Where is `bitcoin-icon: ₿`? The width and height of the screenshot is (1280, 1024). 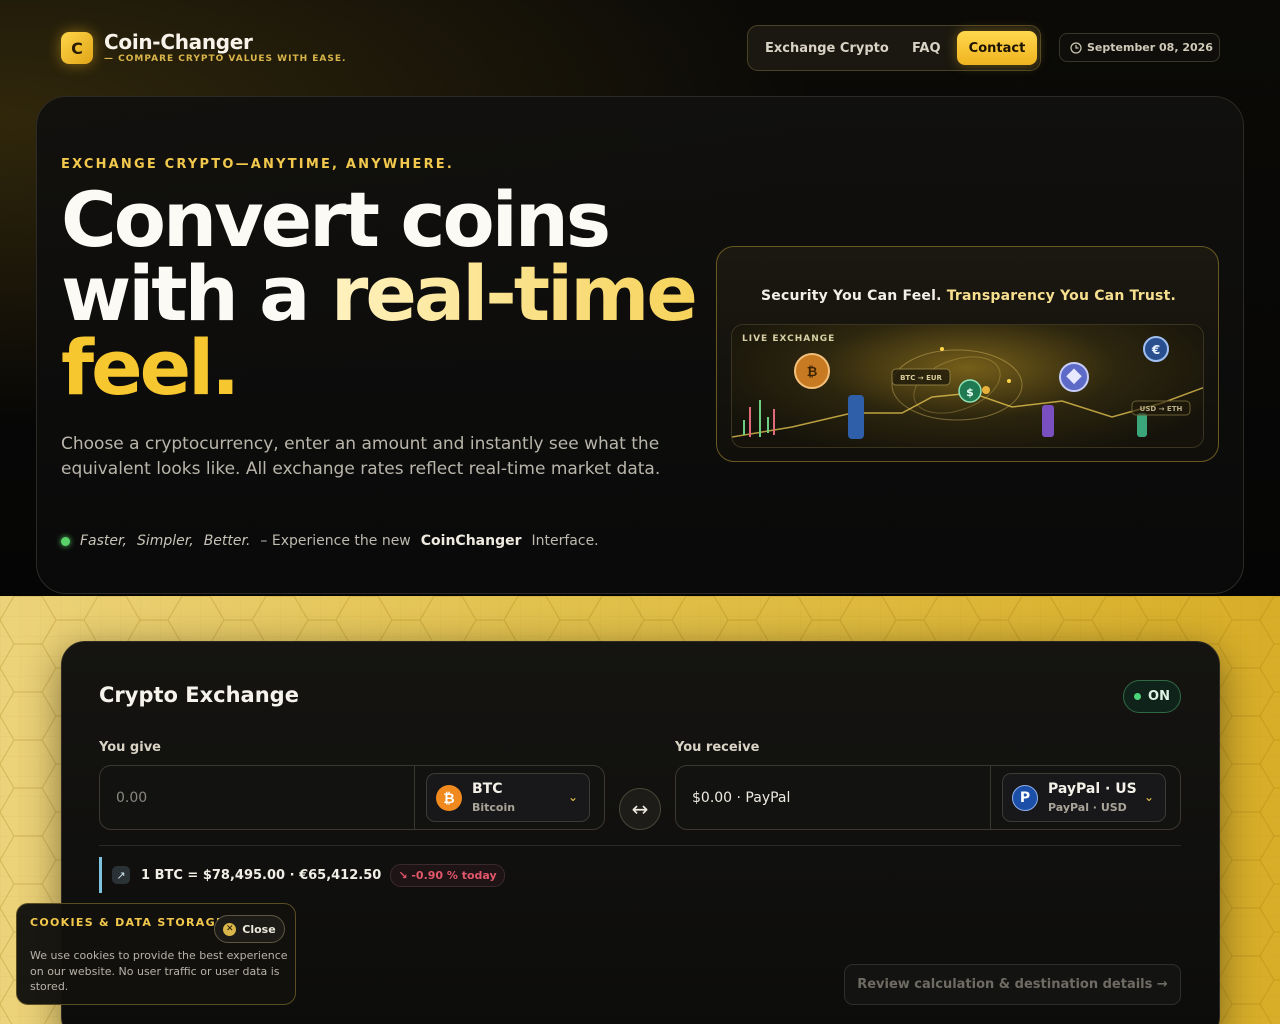 bitcoin-icon: ₿ is located at coordinates (449, 798).